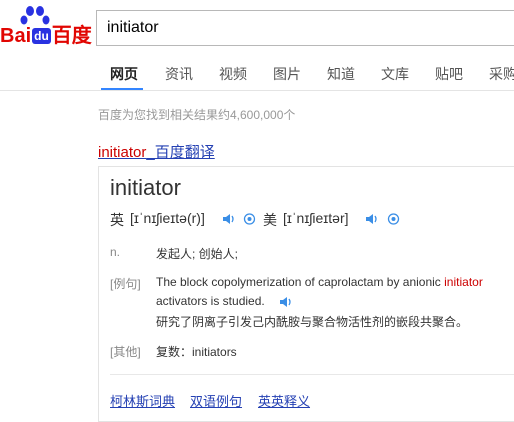  I want to click on tab-tieba: 贴吧, so click(449, 74).